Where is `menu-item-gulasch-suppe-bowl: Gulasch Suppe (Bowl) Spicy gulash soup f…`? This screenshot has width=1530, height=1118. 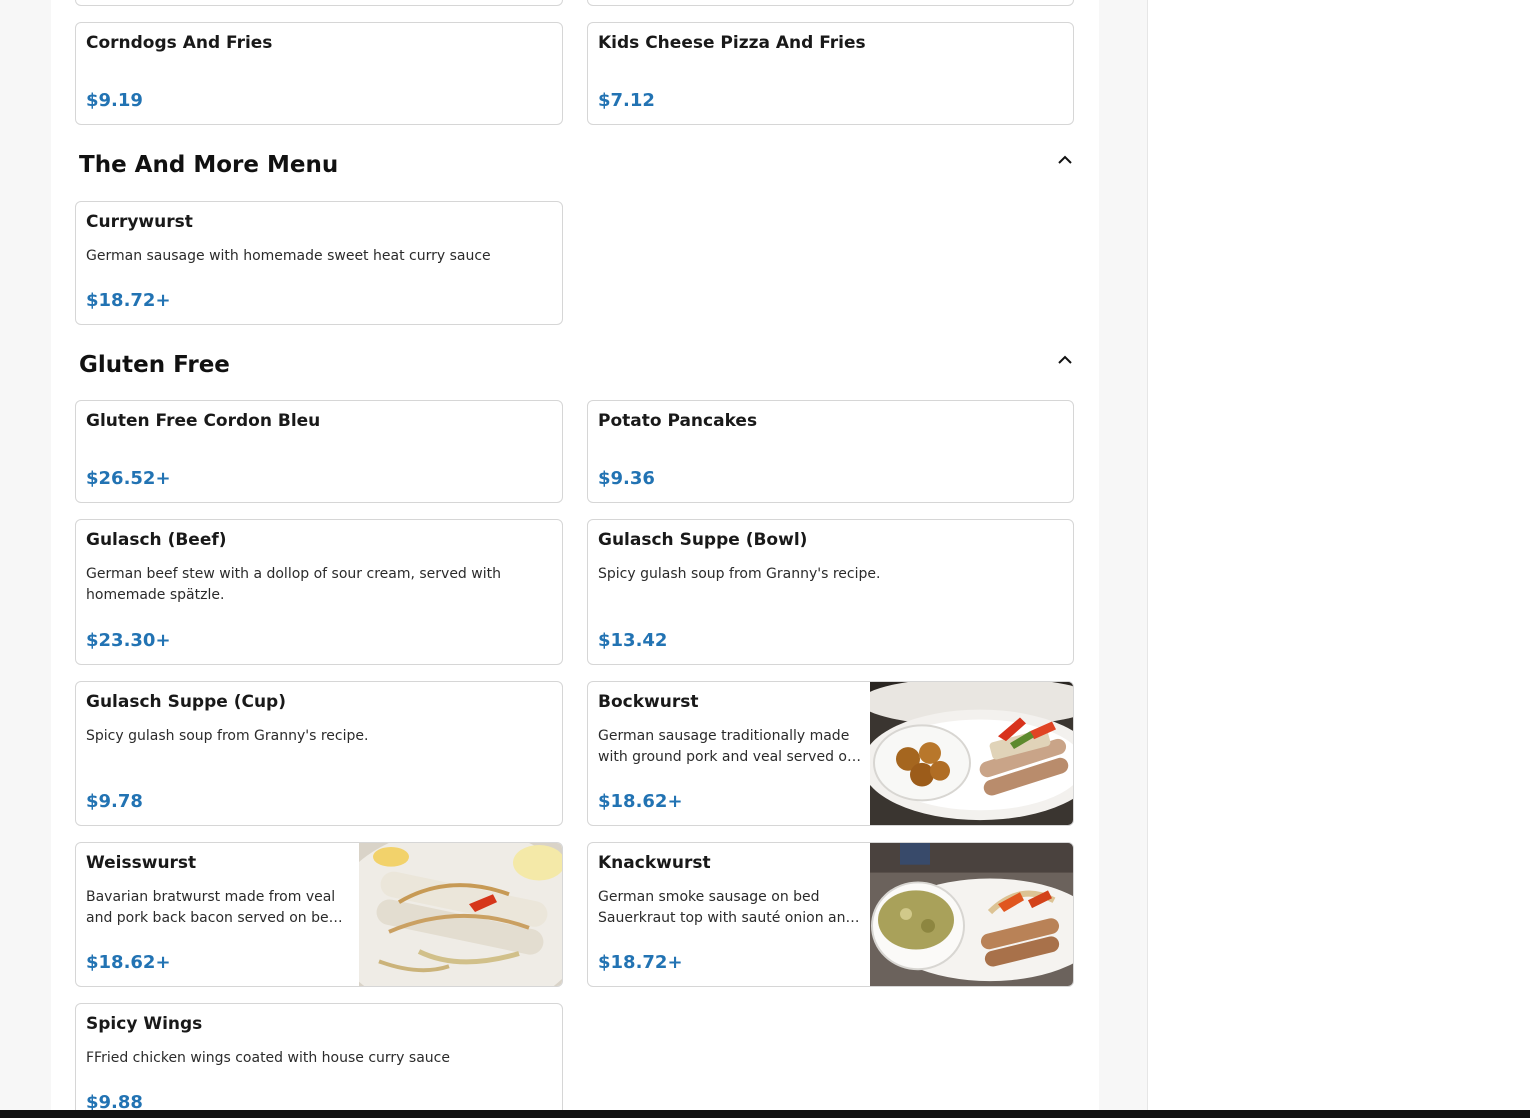 menu-item-gulasch-suppe-bowl: Gulasch Suppe (Bowl) Spicy gulash soup f… is located at coordinates (830, 592).